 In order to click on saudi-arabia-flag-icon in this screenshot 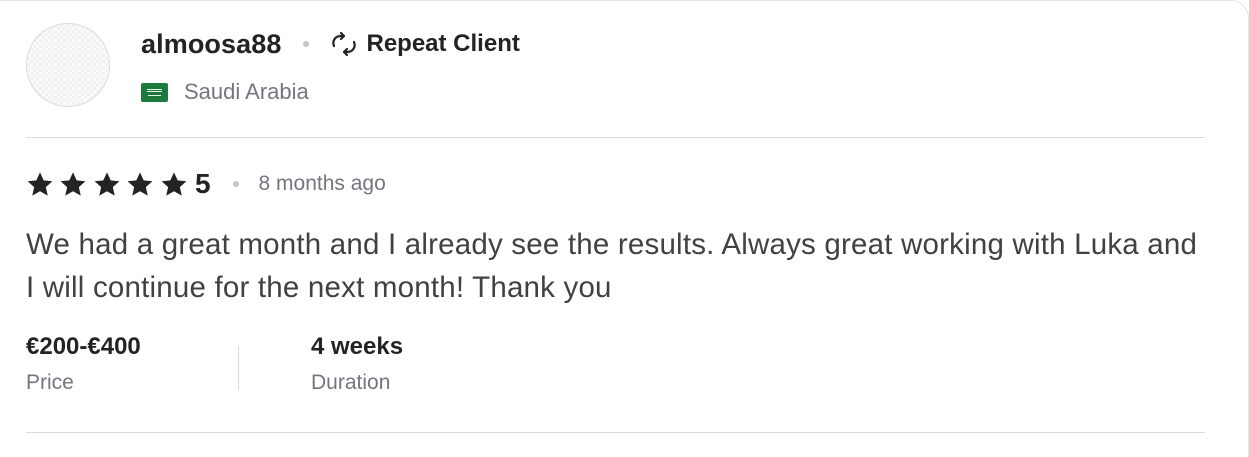, I will do `click(154, 92)`.